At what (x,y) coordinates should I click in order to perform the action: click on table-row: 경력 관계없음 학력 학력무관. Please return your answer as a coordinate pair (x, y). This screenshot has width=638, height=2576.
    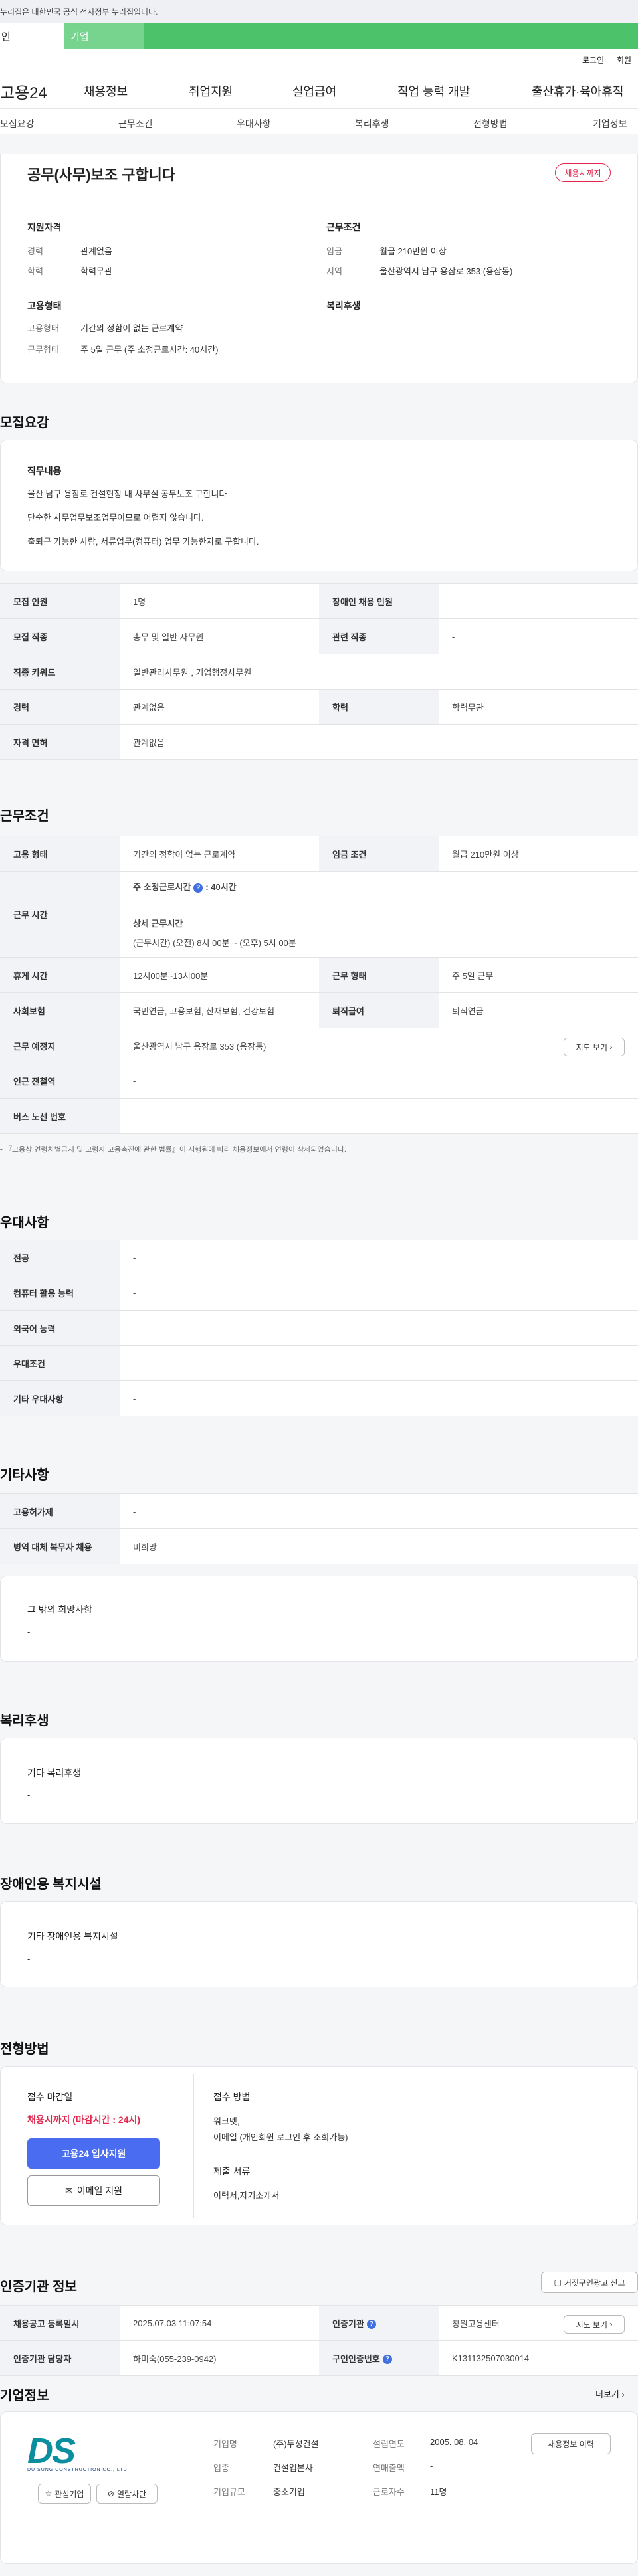
    Looking at the image, I should click on (319, 707).